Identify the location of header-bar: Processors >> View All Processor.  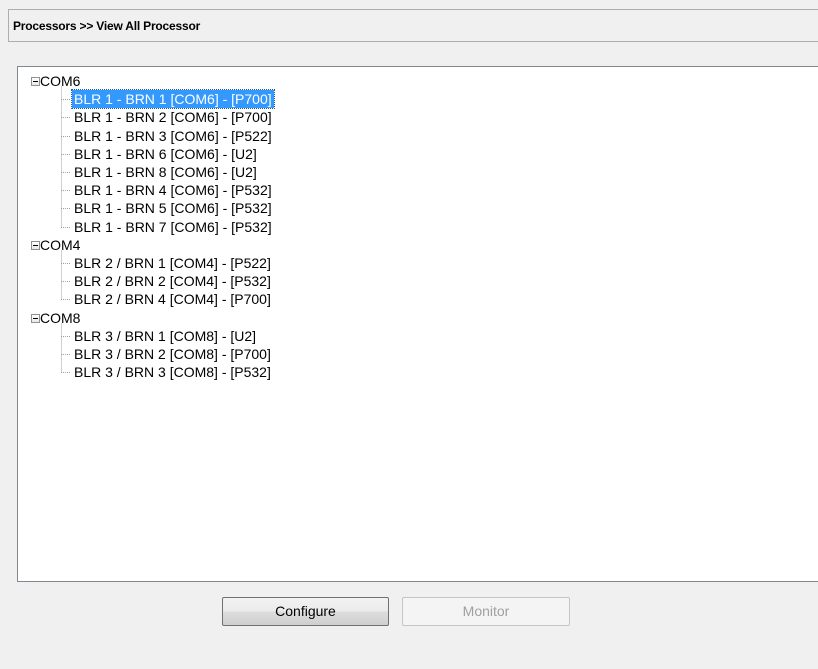
(413, 25).